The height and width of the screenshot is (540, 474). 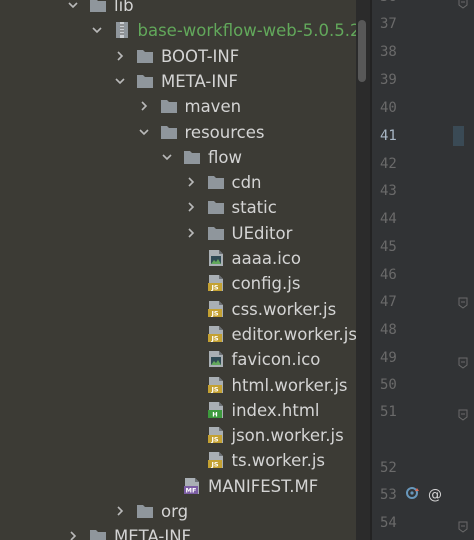 What do you see at coordinates (388, 108) in the screenshot?
I see `line-number: 40` at bounding box center [388, 108].